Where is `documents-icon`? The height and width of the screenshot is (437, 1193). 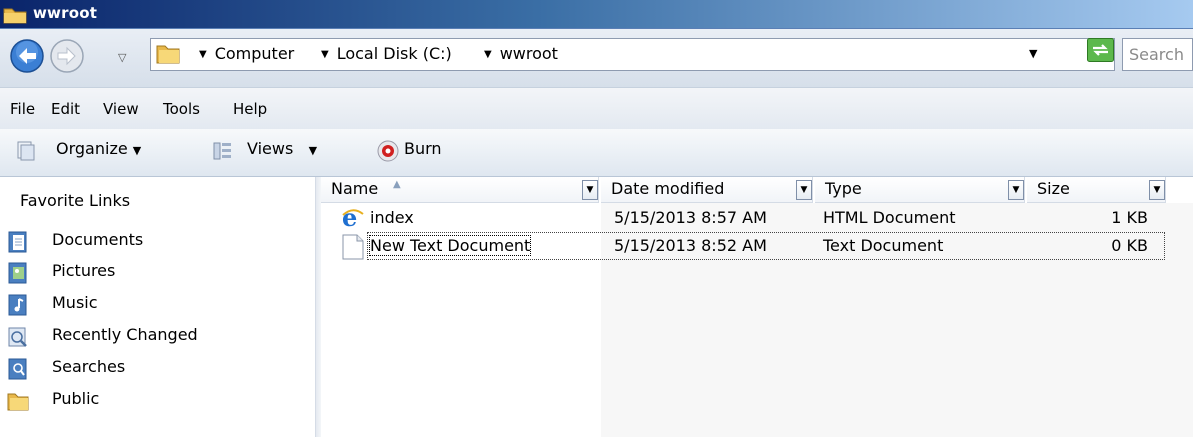 documents-icon is located at coordinates (18, 244).